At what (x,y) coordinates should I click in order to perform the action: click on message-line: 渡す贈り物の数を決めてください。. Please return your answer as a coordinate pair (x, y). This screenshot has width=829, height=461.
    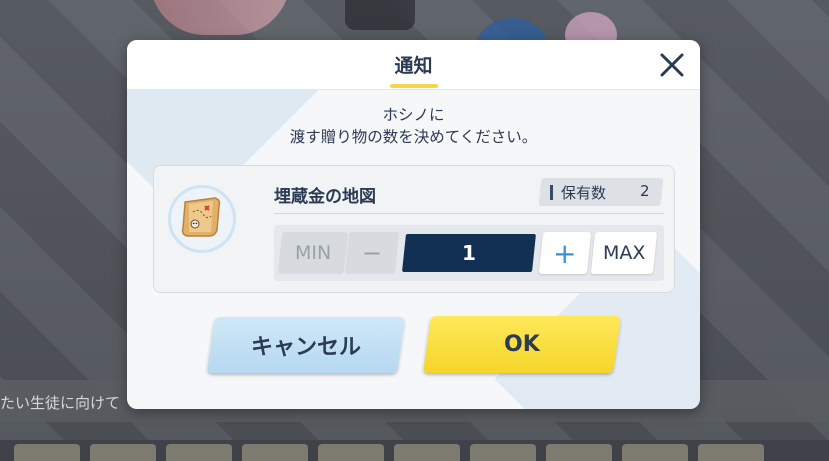
    Looking at the image, I should click on (413, 137).